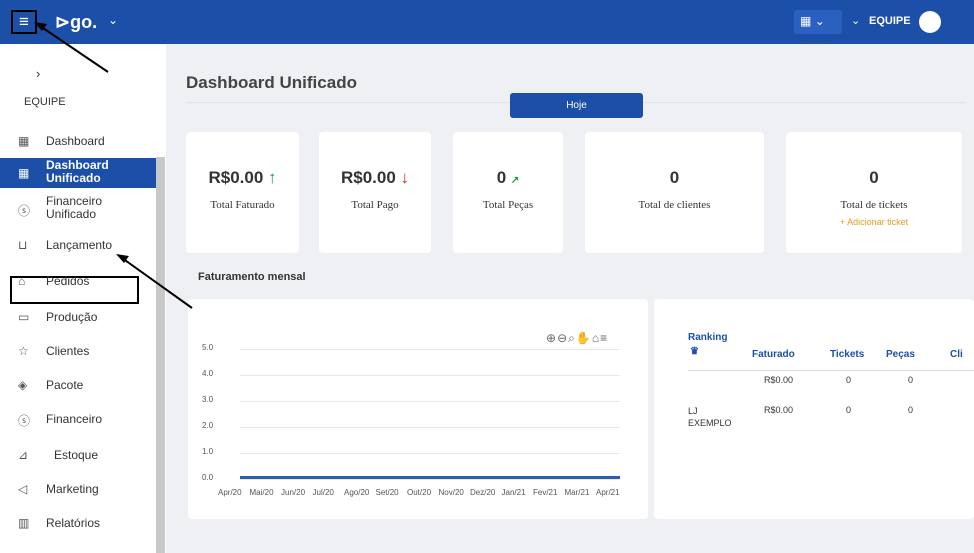 This screenshot has width=974, height=553. What do you see at coordinates (874, 192) in the screenshot?
I see `card-total-tickets: 0 Total de tickets + Adicionar ticket` at bounding box center [874, 192].